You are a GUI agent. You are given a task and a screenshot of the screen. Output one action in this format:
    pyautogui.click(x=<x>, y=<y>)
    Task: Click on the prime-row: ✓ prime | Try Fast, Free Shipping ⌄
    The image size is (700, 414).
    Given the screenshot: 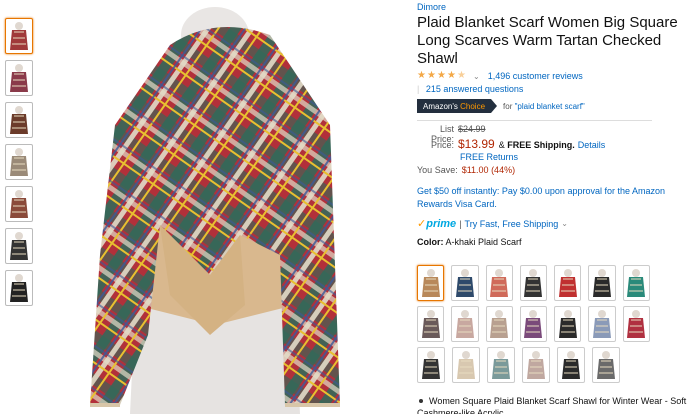 What is the action you would take?
    pyautogui.click(x=557, y=224)
    